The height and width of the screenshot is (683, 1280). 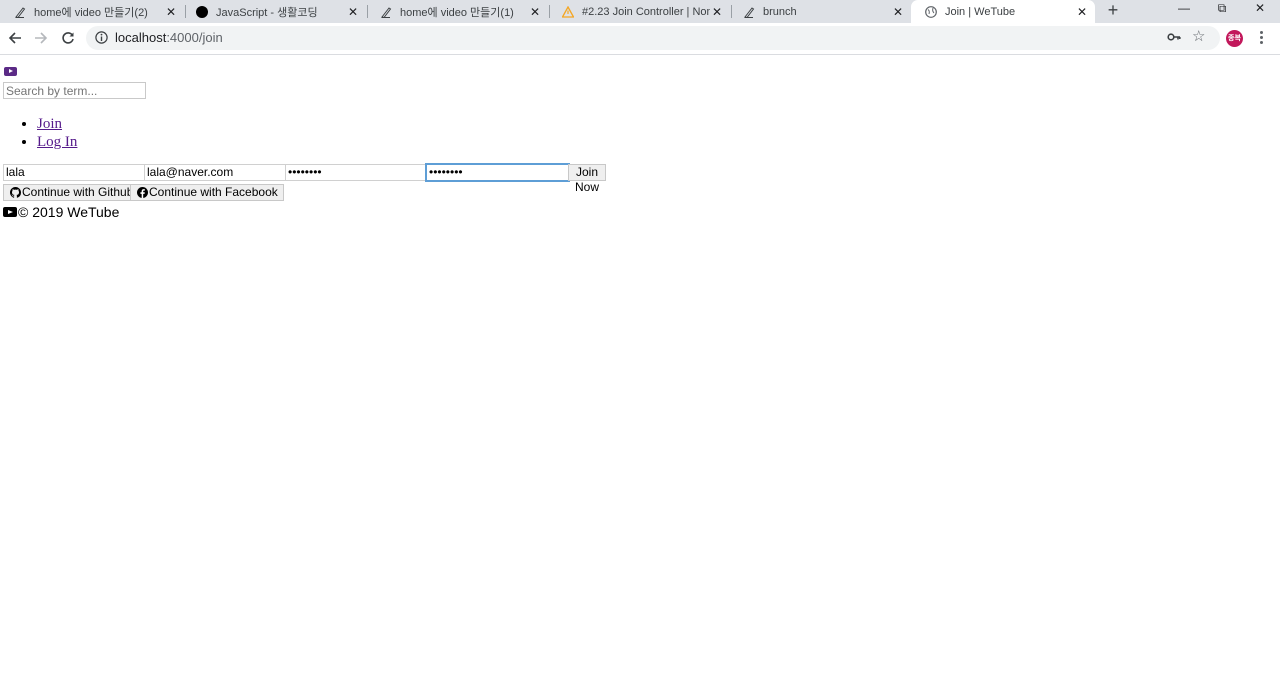 What do you see at coordinates (780, 11) in the screenshot?
I see `tab-title: brunch` at bounding box center [780, 11].